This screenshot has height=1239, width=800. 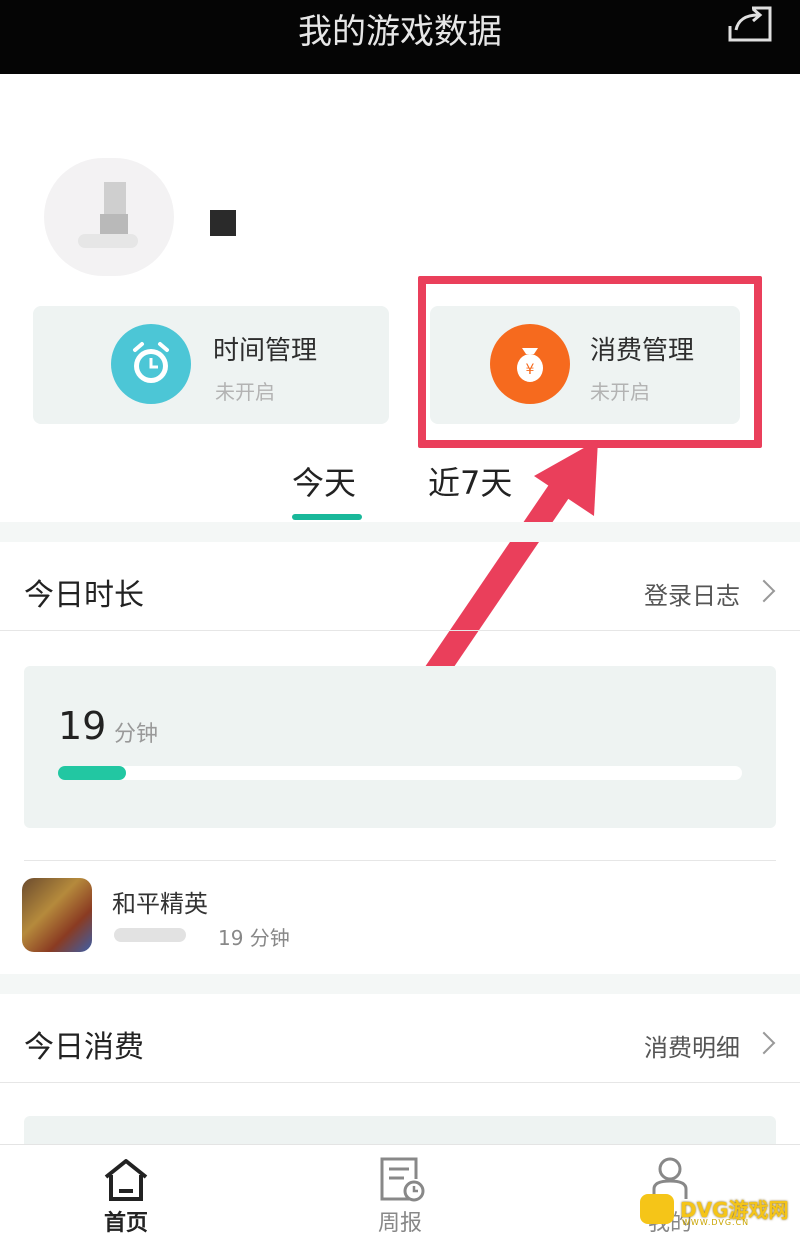 I want to click on game-name: 和平精英, so click(x=160, y=904).